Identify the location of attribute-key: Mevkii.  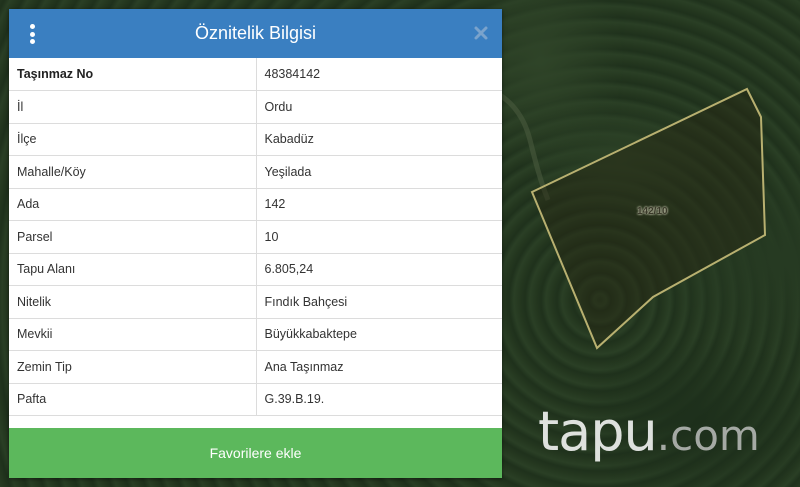
(133, 334).